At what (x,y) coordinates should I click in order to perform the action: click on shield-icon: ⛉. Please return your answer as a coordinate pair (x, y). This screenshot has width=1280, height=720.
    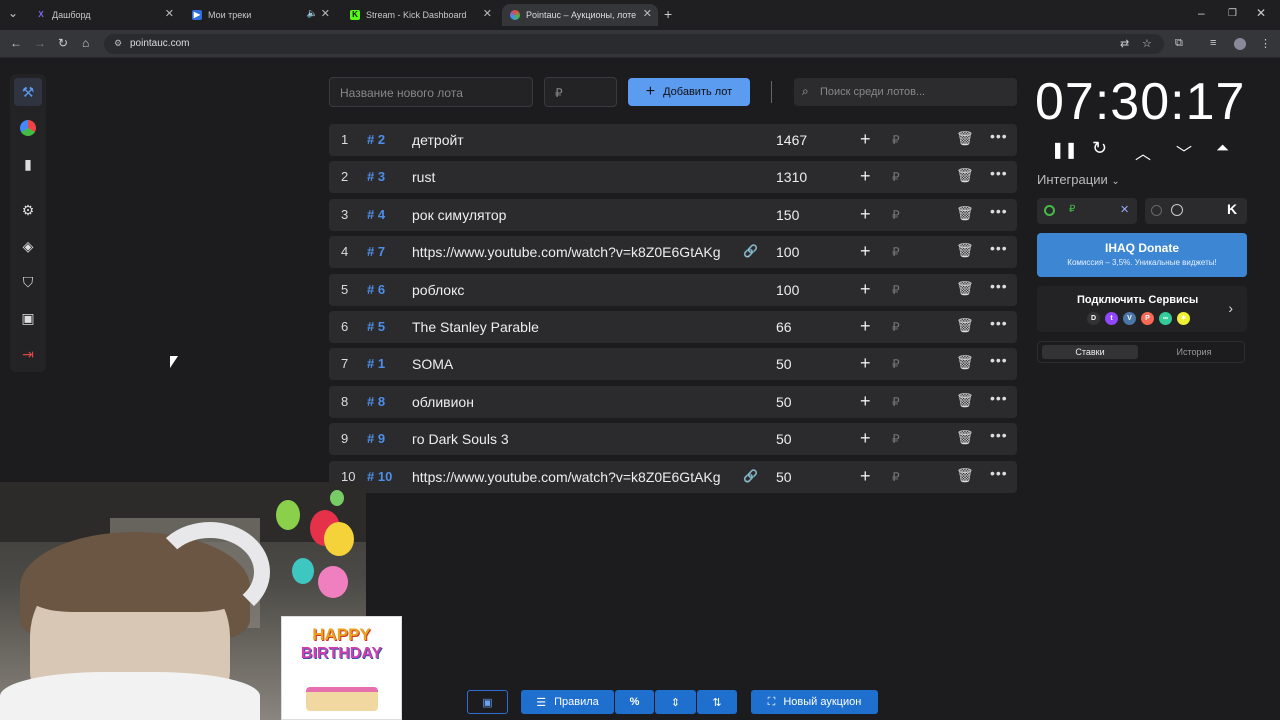
    Looking at the image, I should click on (28, 282).